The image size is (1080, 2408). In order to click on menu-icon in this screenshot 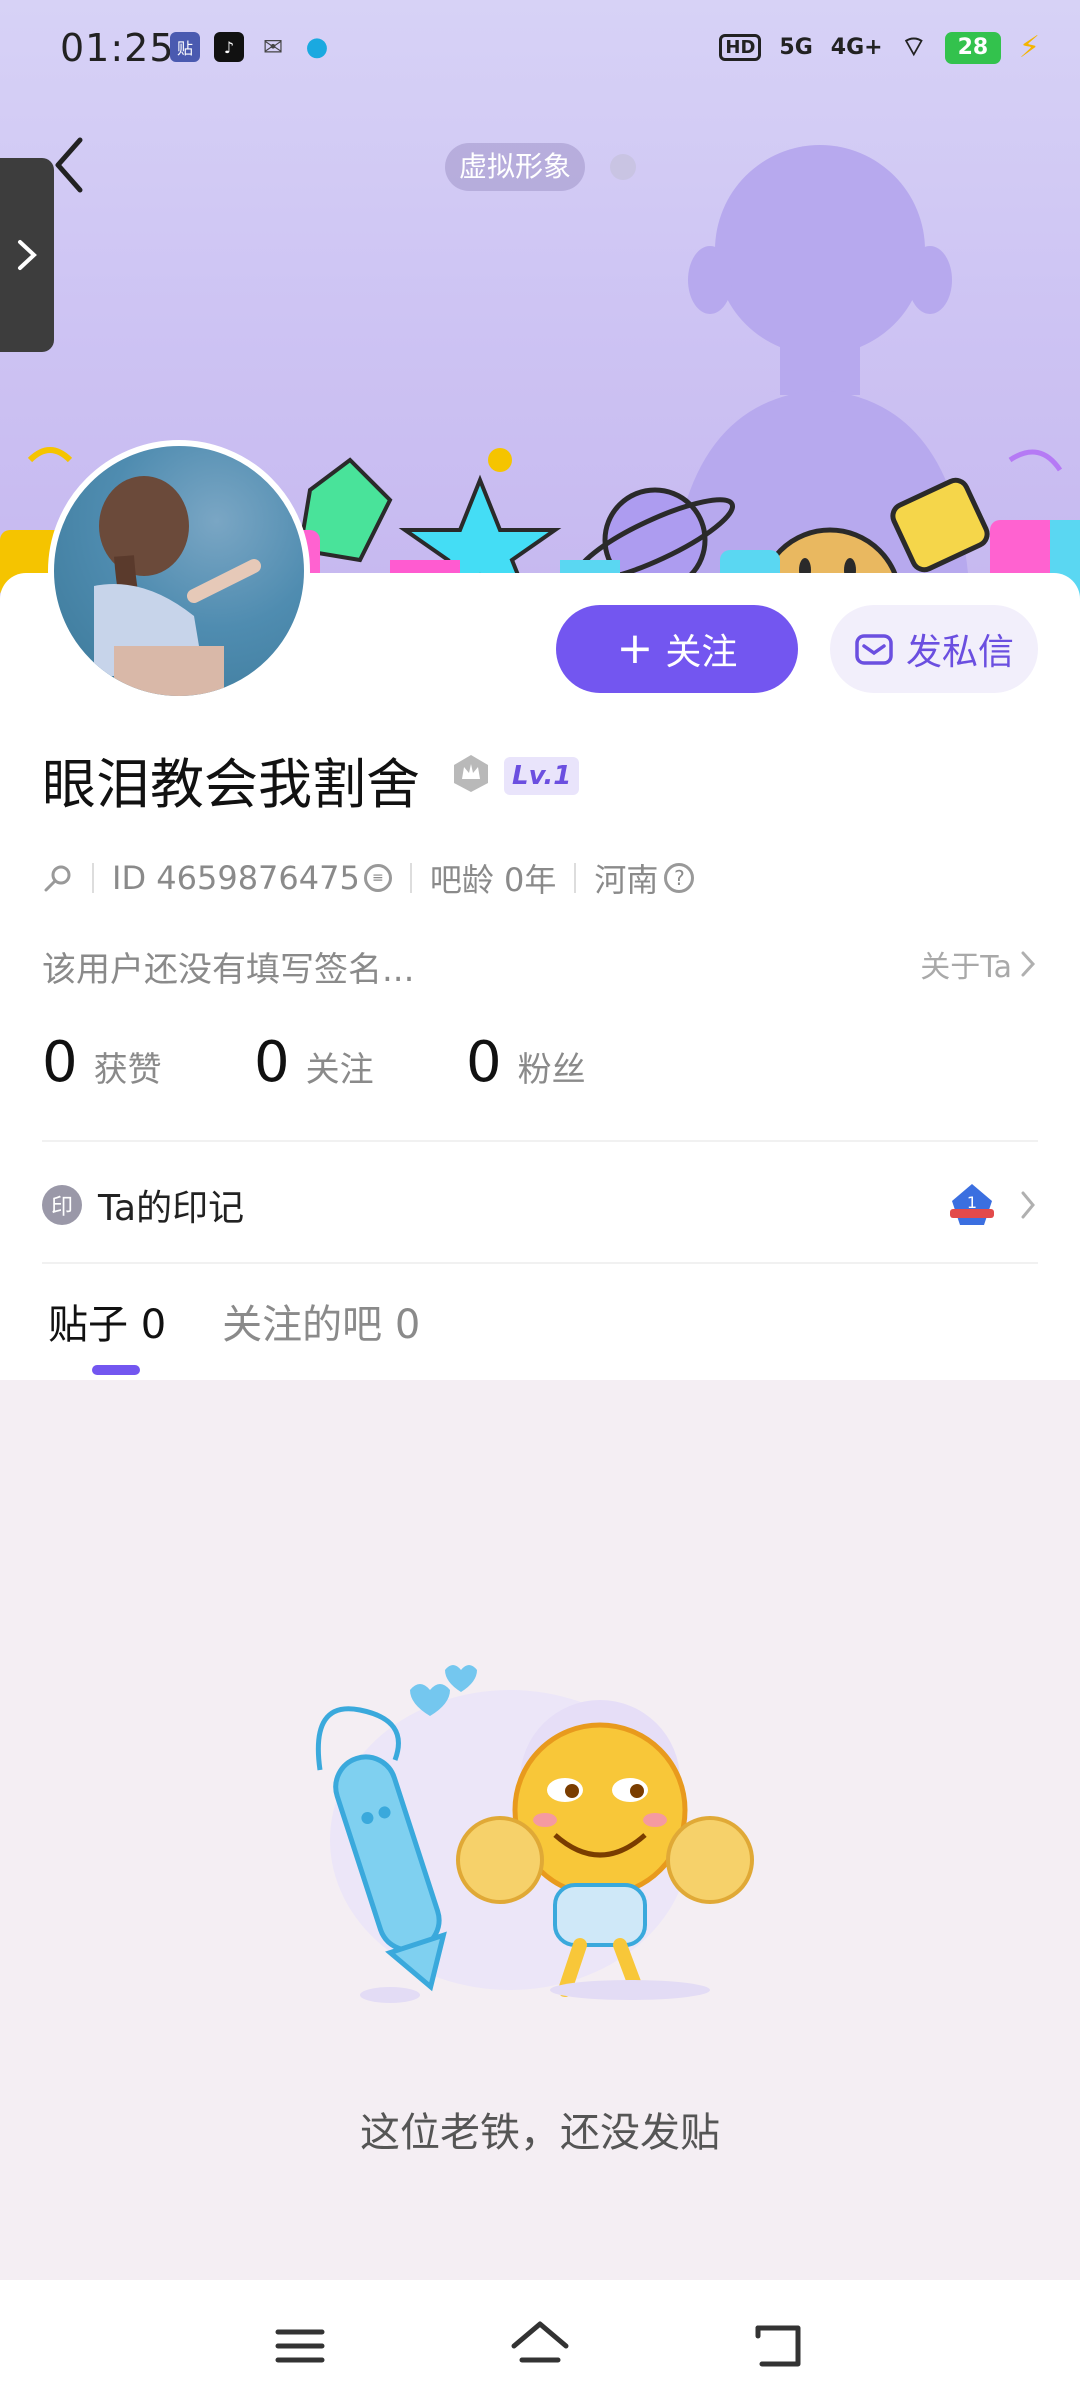, I will do `click(300, 2346)`.